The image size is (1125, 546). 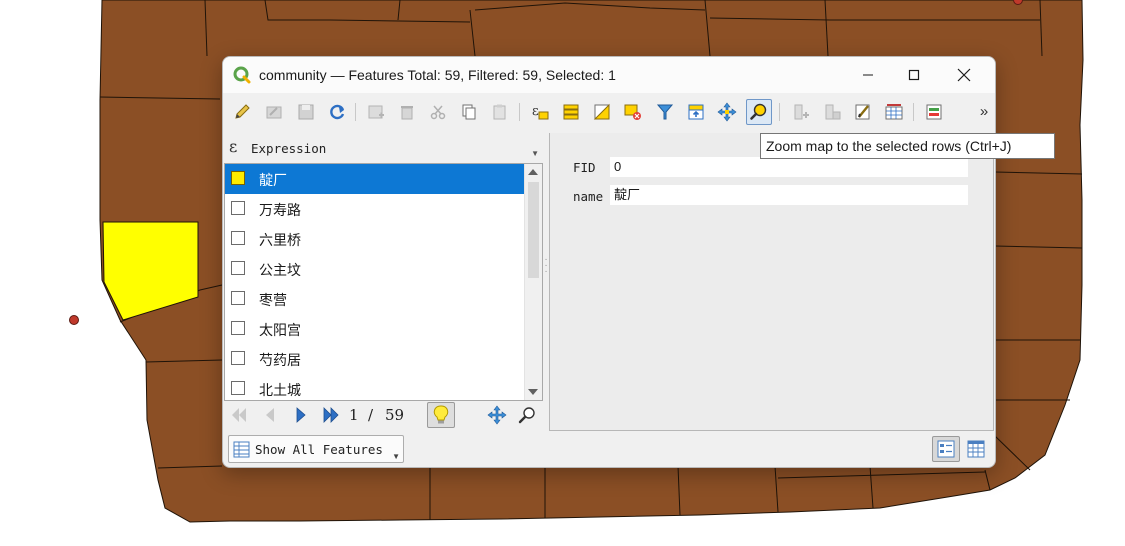 I want to click on actions-button, so click(x=934, y=112).